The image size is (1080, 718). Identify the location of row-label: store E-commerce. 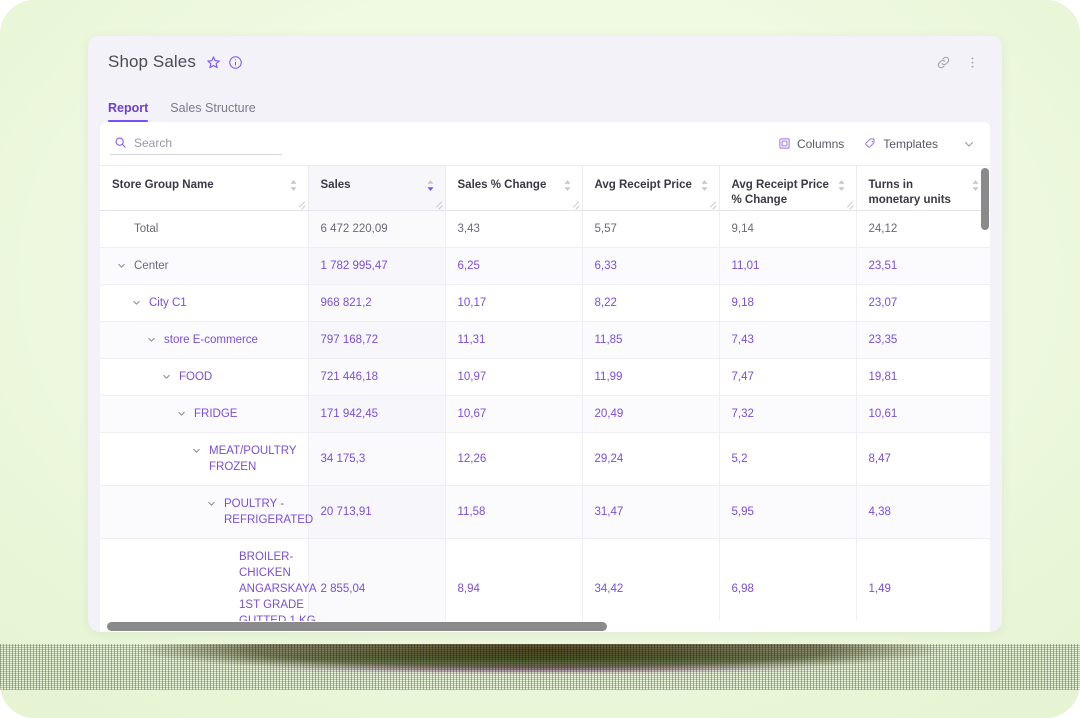
(211, 340).